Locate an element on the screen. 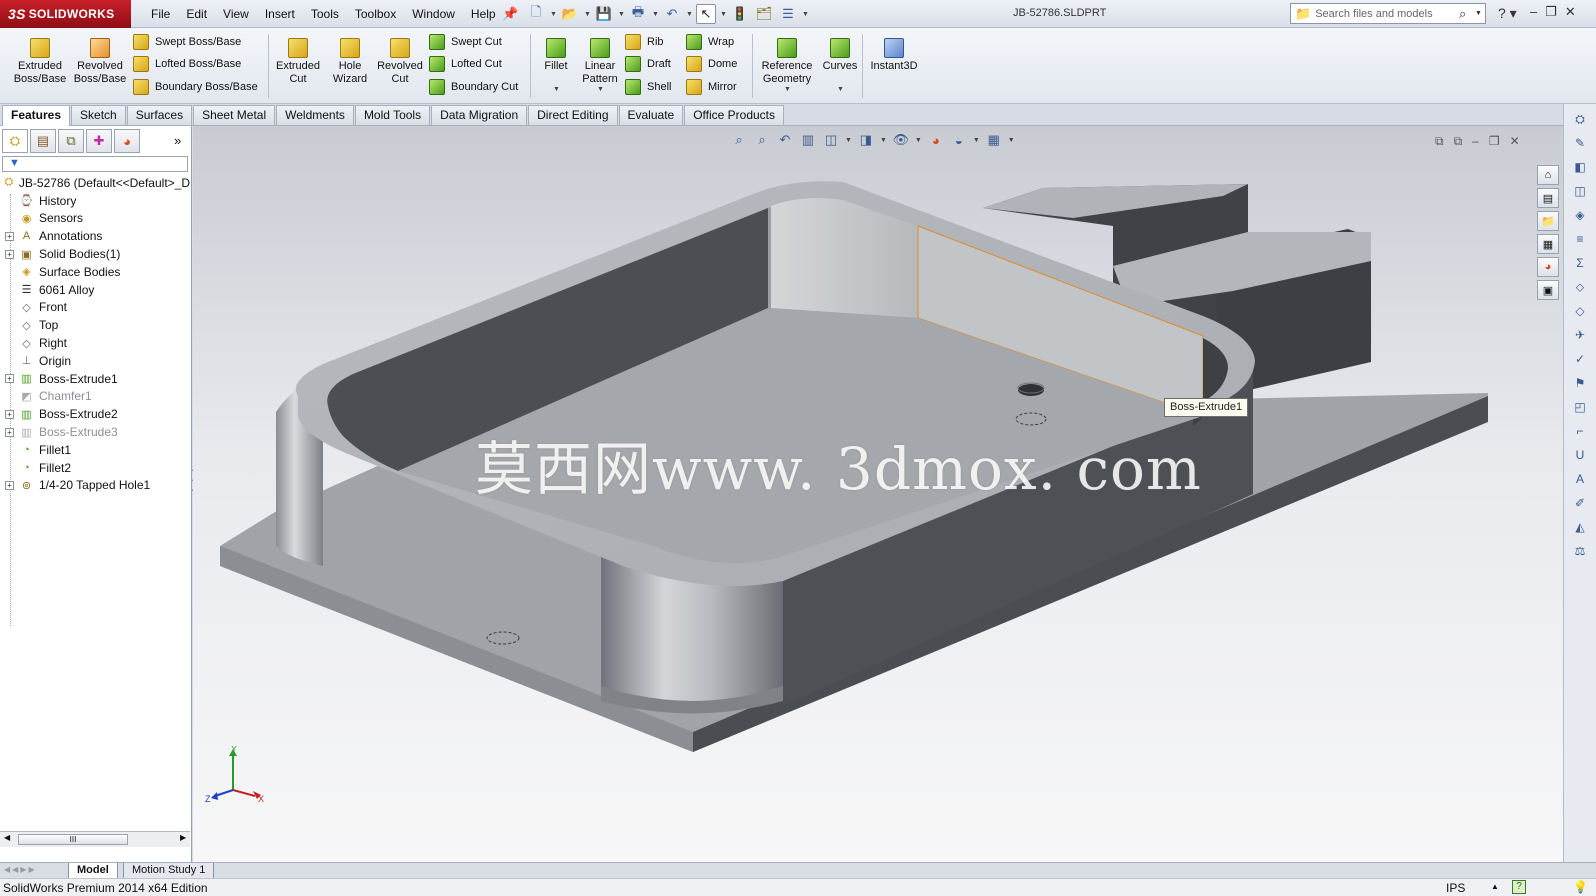  hide-show-dropdown-icon: ▼ is located at coordinates (918, 140).